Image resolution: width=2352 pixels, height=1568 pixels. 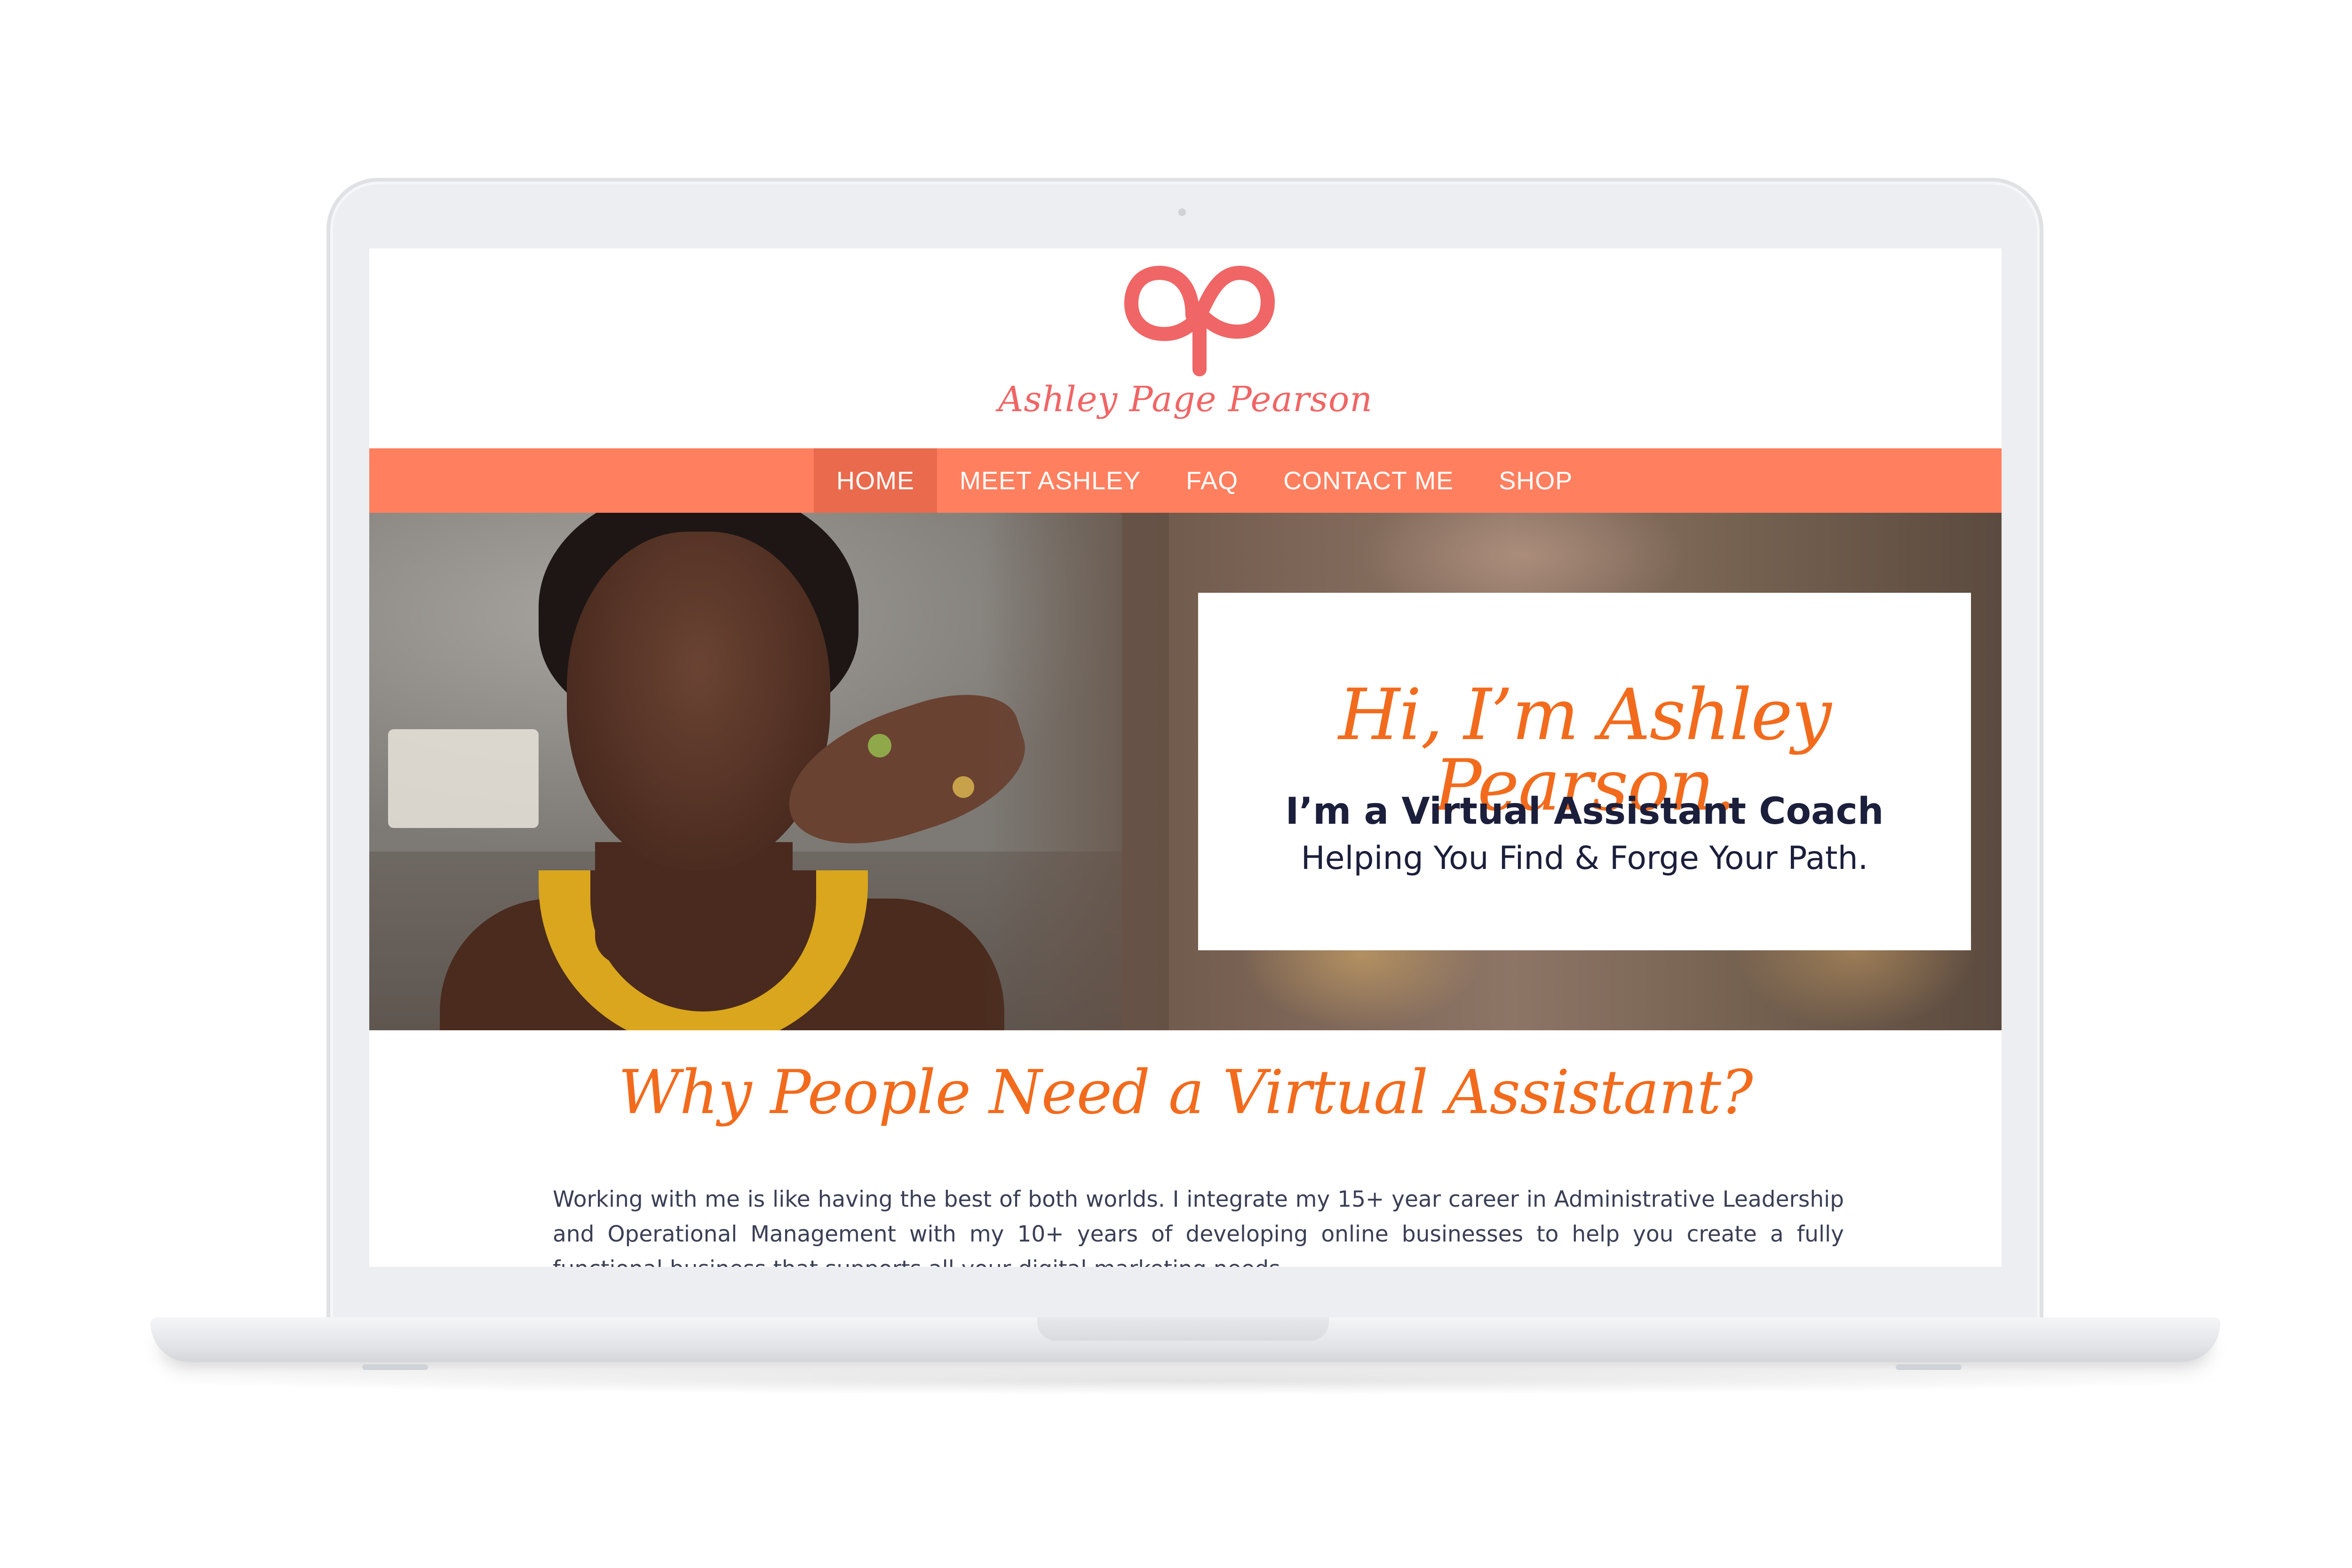 I want to click on hero-tagline: Helping You Find & Forge Your Path., so click(x=1584, y=858).